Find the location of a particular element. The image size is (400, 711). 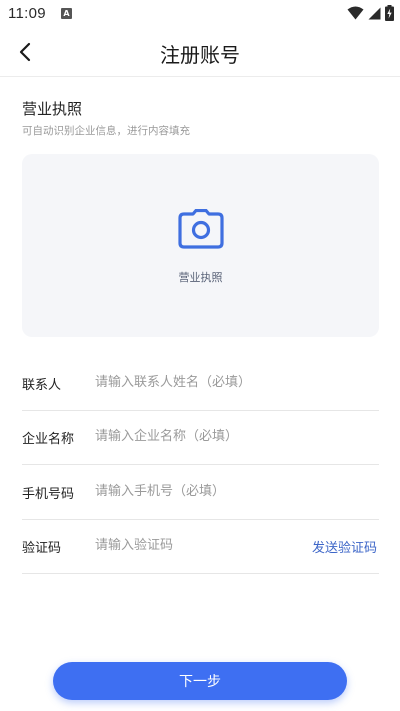

code-input is located at coordinates (195, 545).